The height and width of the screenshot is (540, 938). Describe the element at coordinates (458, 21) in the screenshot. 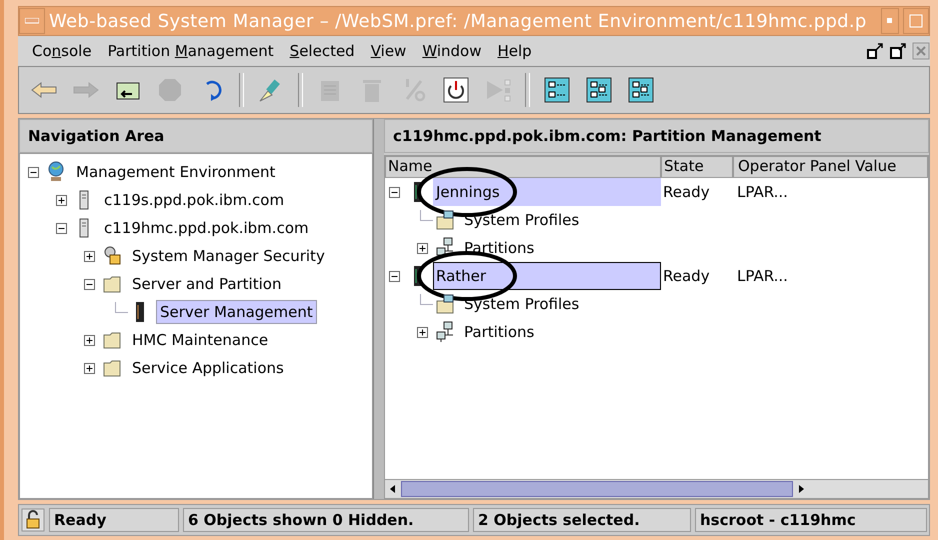

I see `window-title: Web-based System Manager – /WebSM.pref: /Management Environment/c119hmc.ppd.p` at that location.